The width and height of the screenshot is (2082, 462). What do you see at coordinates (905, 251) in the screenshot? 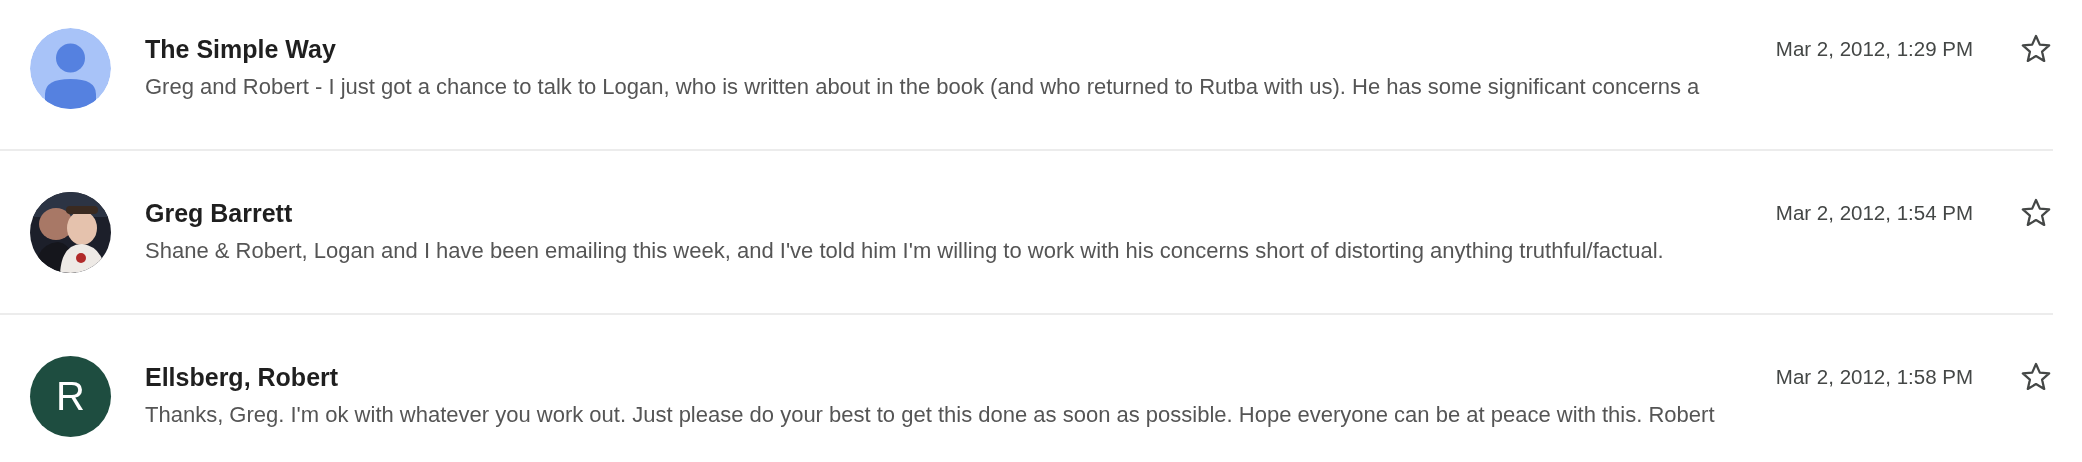
I see `message-snippet: Shane & Robert, Logan and I have been emailing this week, and I've told him I'm willing to work with his concerns short of distorting anything truthful/factual.` at bounding box center [905, 251].